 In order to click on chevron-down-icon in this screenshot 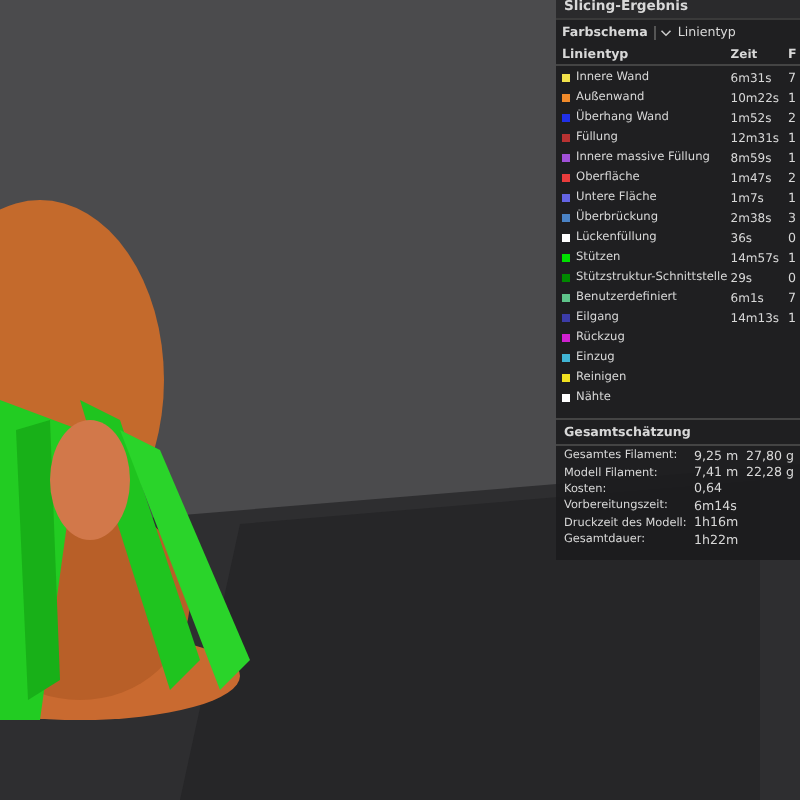, I will do `click(665, 33)`.